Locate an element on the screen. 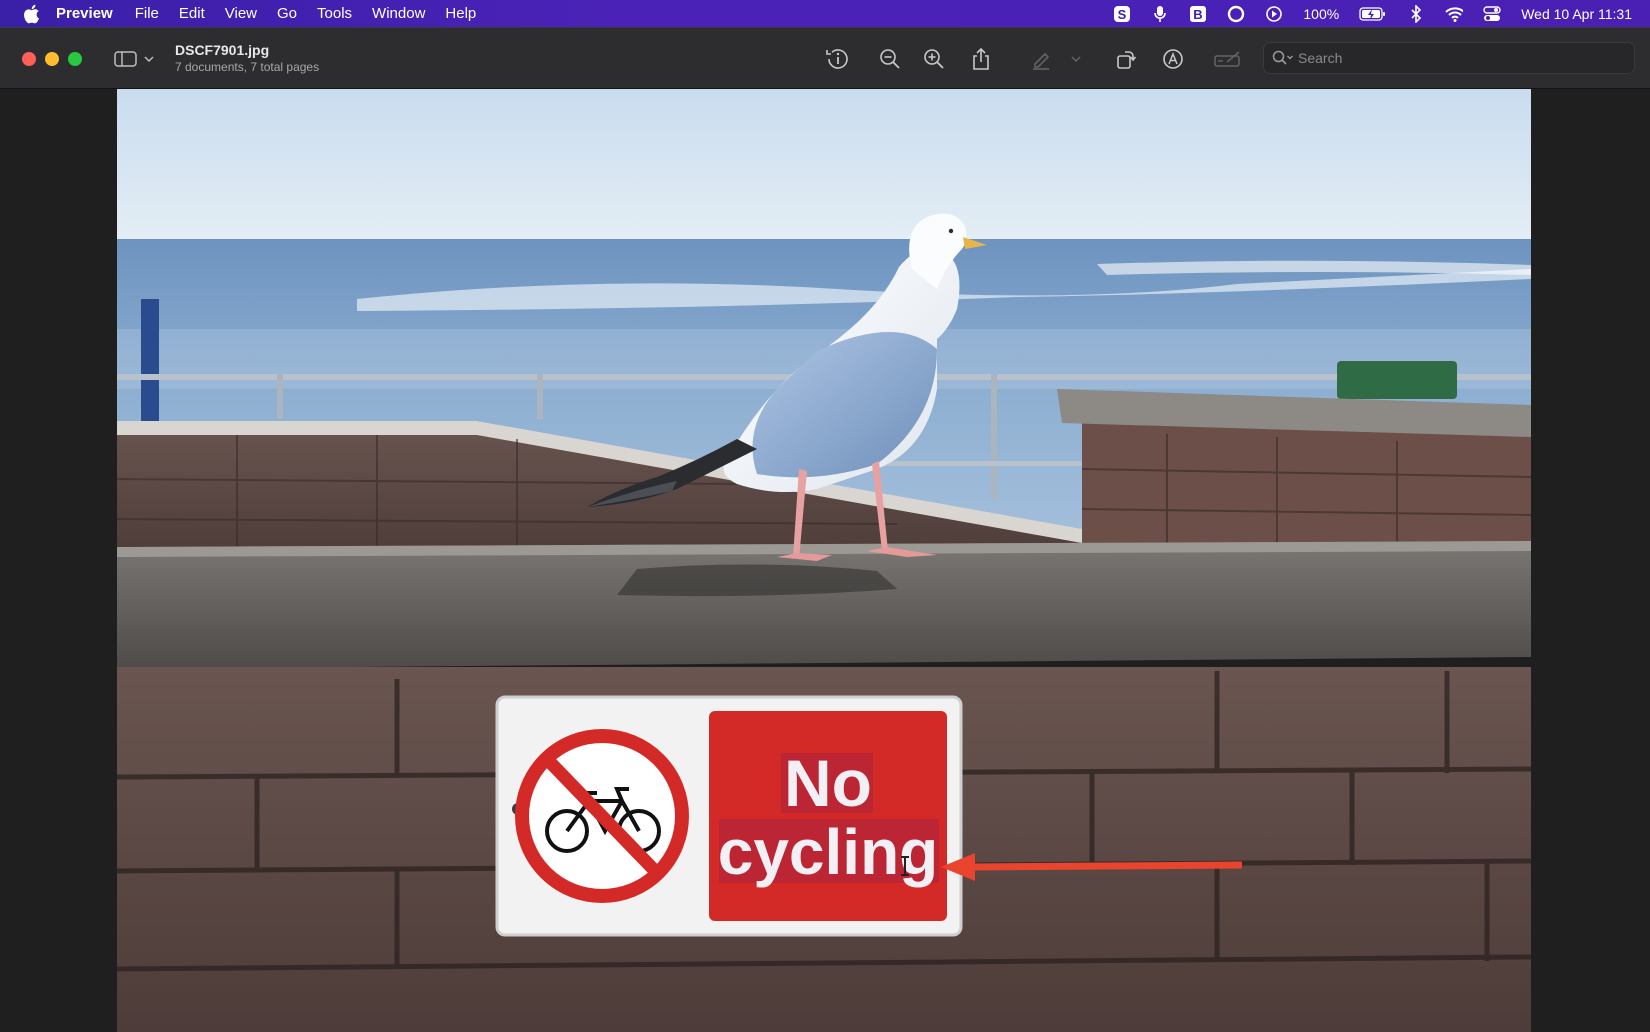 Image resolution: width=1650 pixels, height=1032 pixels. share-button is located at coordinates (981, 59).